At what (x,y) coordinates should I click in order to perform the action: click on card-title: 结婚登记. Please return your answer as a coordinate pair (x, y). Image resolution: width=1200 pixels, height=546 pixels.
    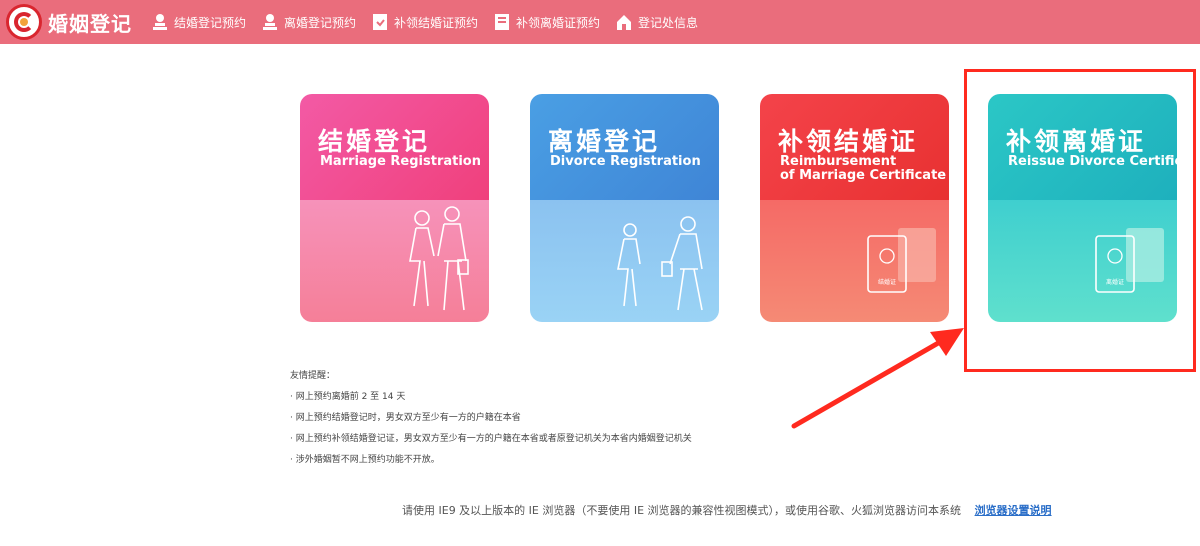
    Looking at the image, I should click on (374, 141).